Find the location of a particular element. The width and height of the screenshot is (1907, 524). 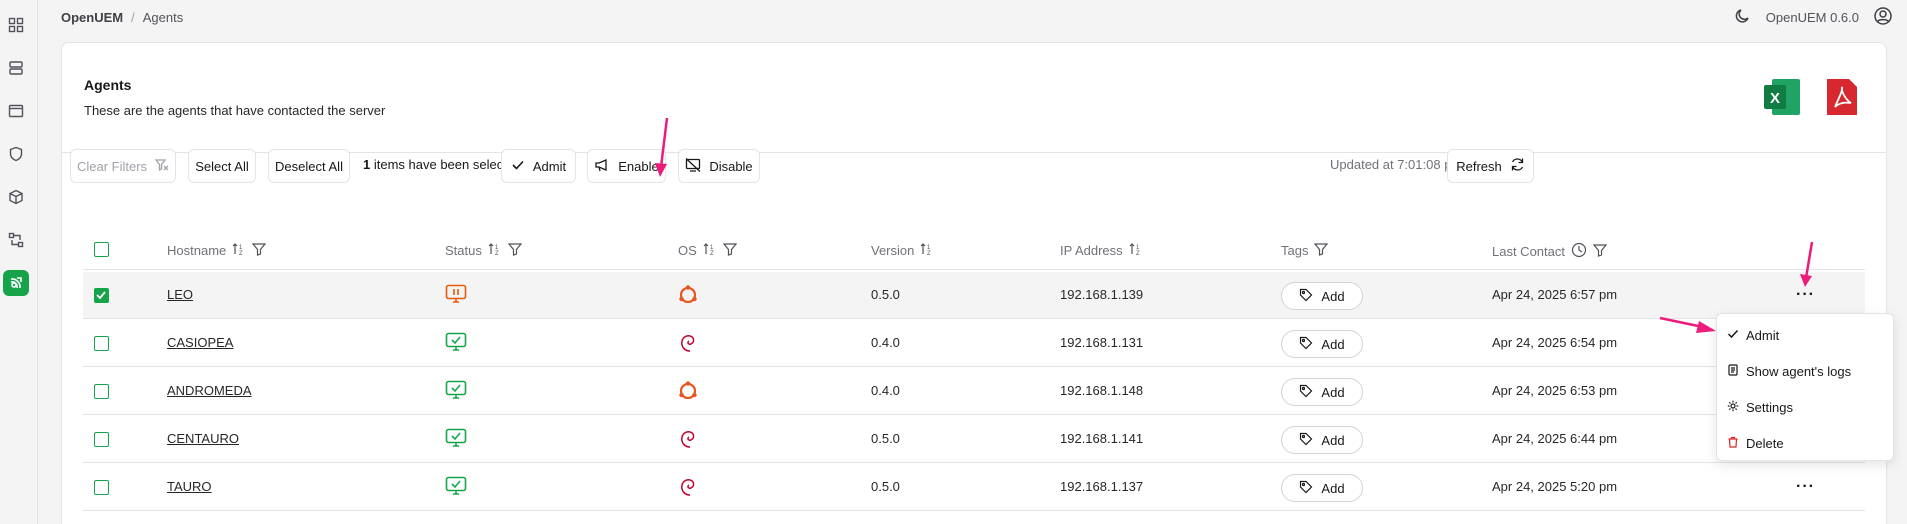

row-actions-menu: Admit Show agent's logs Settings Delete is located at coordinates (1805, 387).